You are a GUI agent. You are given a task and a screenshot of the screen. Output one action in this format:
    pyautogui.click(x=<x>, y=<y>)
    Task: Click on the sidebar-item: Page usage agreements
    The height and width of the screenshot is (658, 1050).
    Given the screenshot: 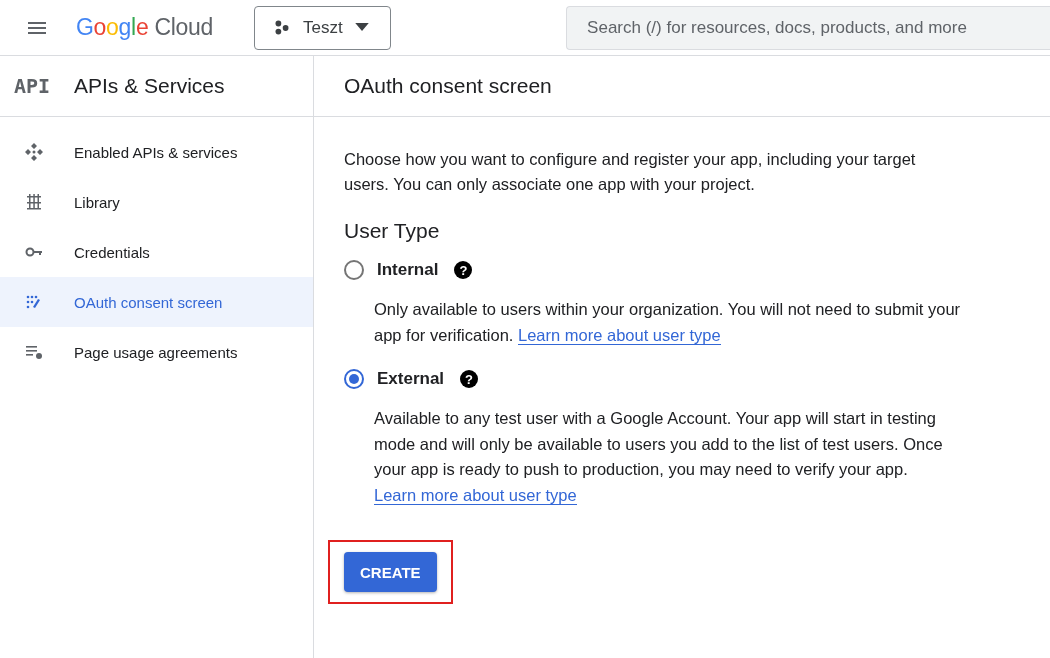 What is the action you would take?
    pyautogui.click(x=156, y=352)
    